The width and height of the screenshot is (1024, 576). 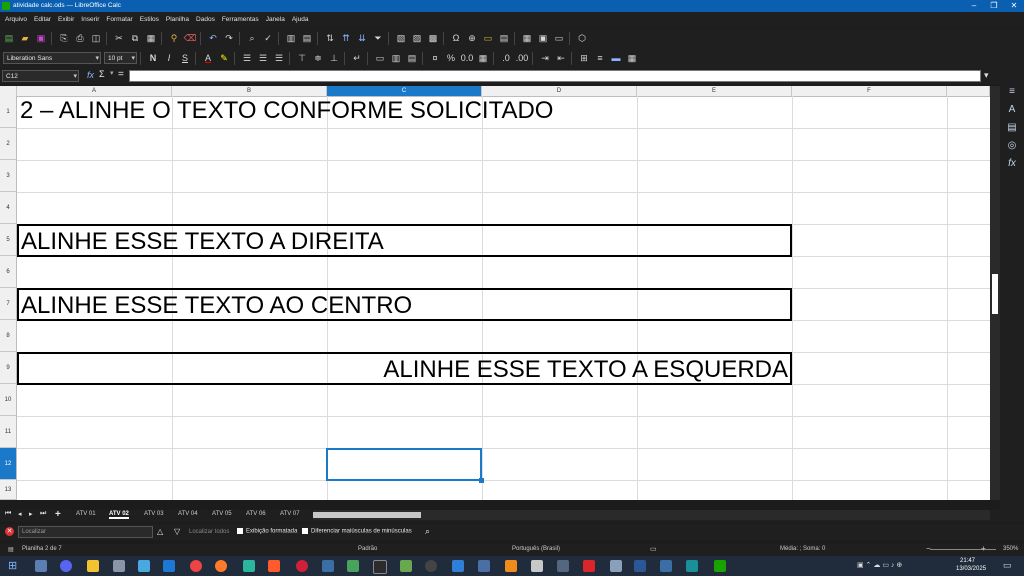 I want to click on freeze-icon: ▣, so click(x=543, y=38).